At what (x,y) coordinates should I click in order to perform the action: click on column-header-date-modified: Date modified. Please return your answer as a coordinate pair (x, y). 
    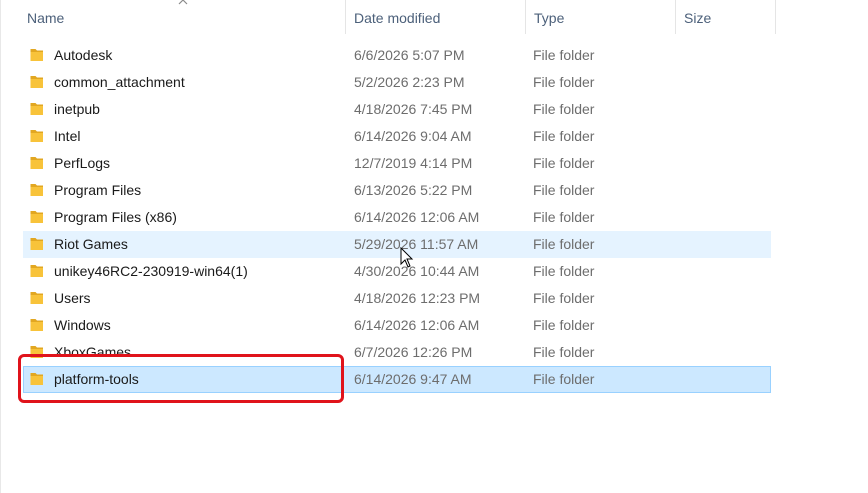
    Looking at the image, I should click on (436, 17).